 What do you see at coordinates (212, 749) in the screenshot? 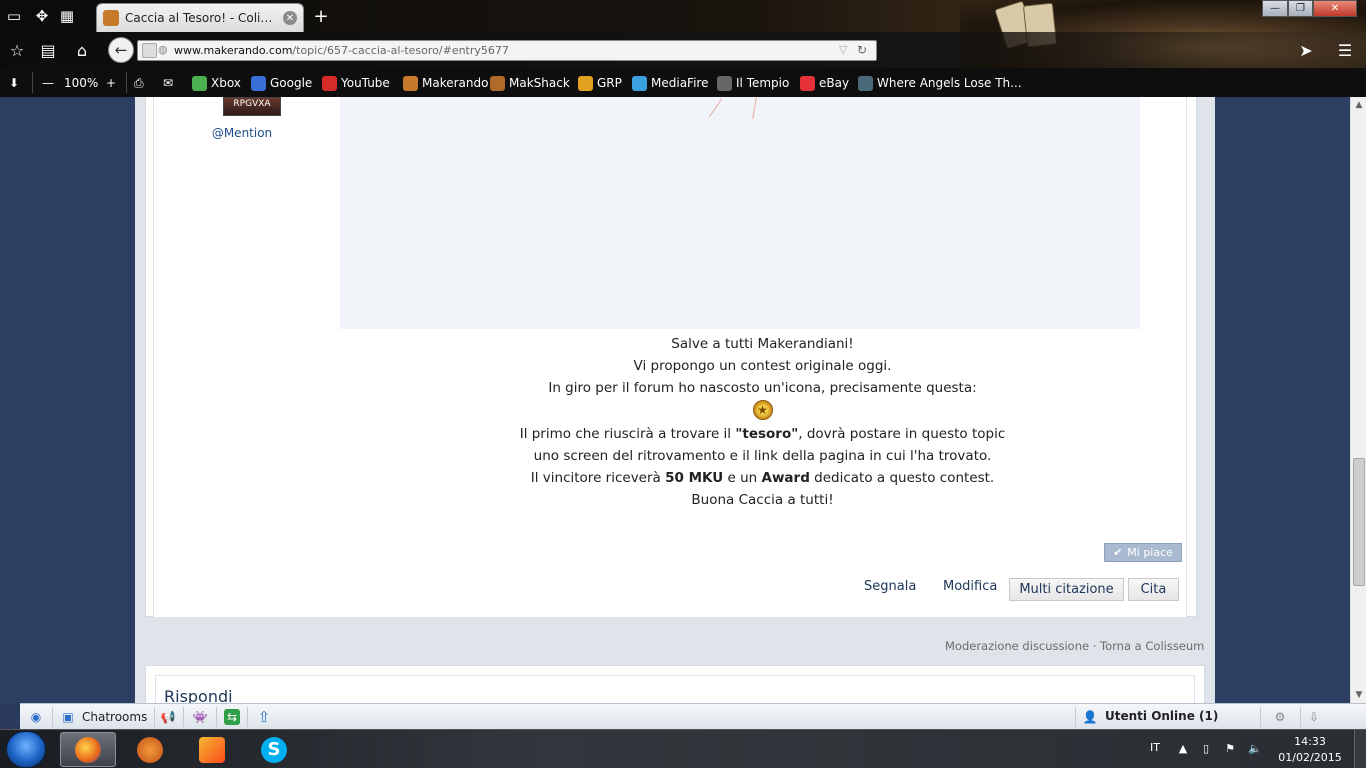
I see `taskbar-winamp` at bounding box center [212, 749].